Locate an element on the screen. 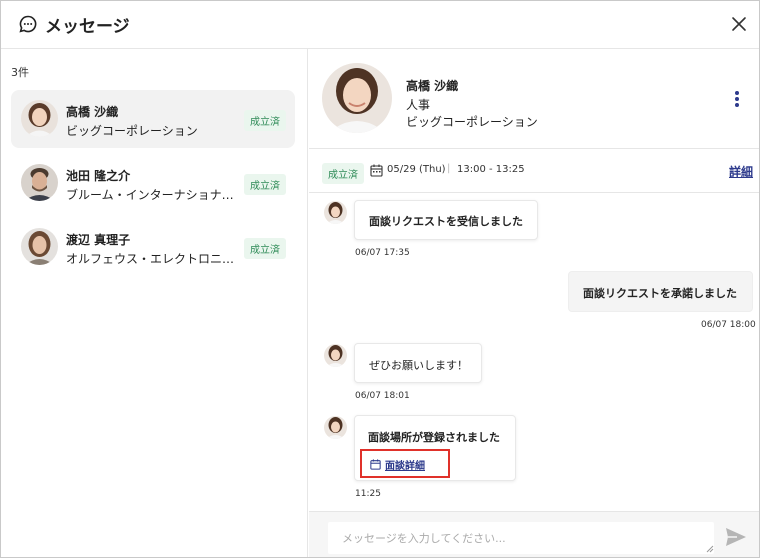 The width and height of the screenshot is (760, 558). profile-department: 人事 is located at coordinates (418, 105).